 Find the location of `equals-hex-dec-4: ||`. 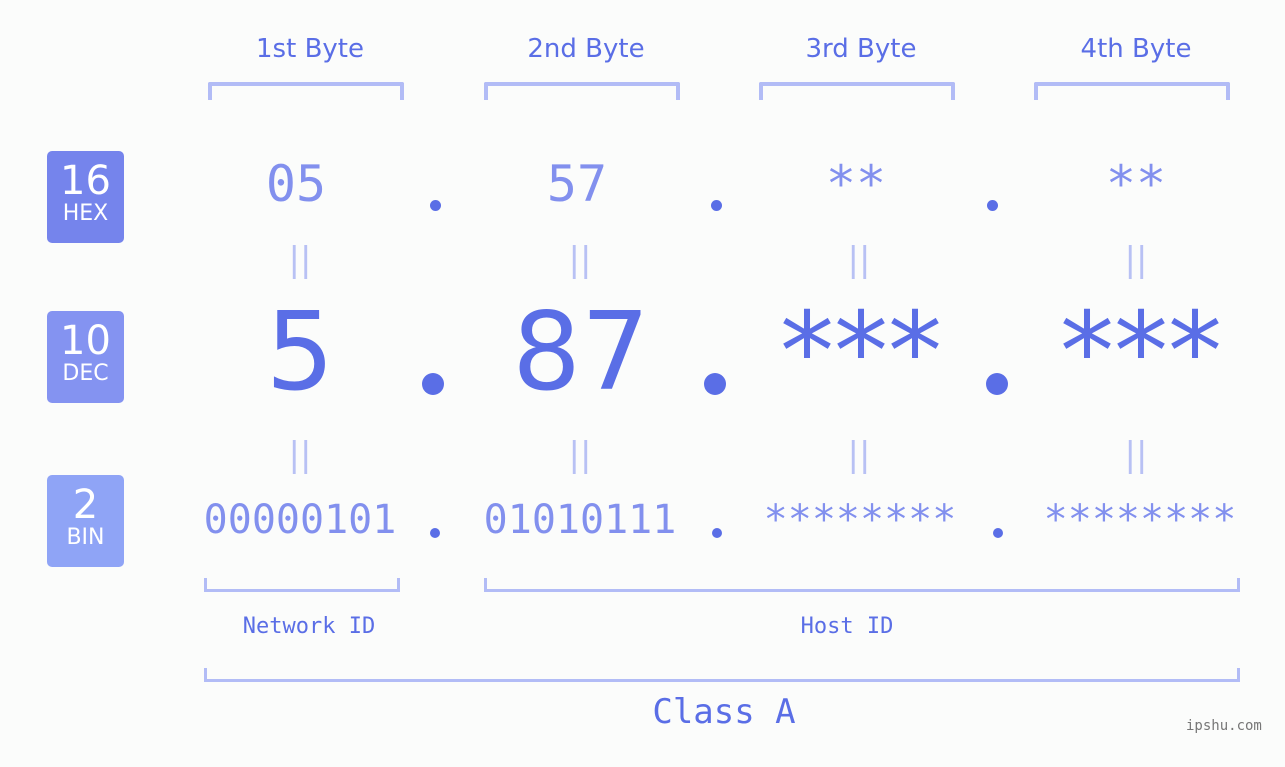

equals-hex-dec-4: || is located at coordinates (1136, 260).